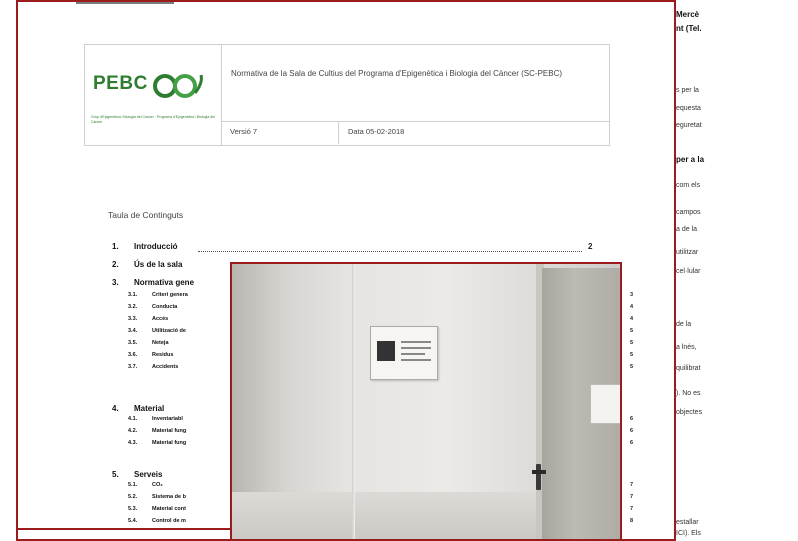 The image size is (798, 541). What do you see at coordinates (688, 368) in the screenshot?
I see `back-page-text-line: quilibrat` at bounding box center [688, 368].